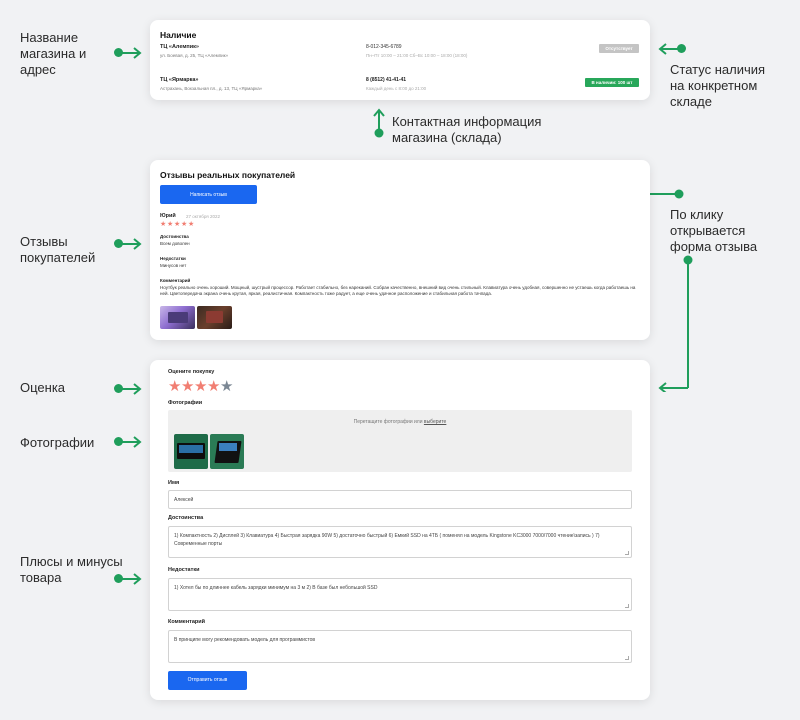  I want to click on dropzone-text-row: Перетащите фотографии или выберите, so click(400, 422).